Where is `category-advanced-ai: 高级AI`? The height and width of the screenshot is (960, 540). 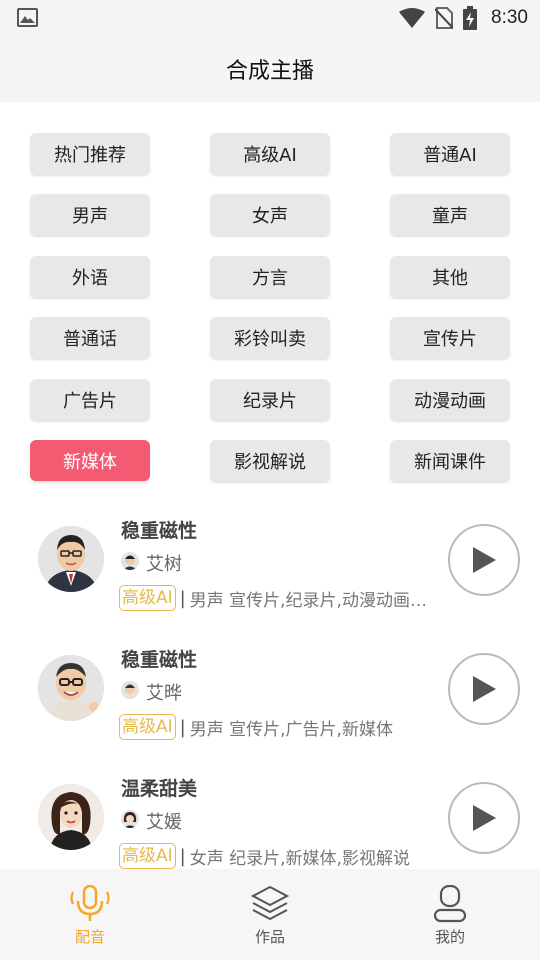 category-advanced-ai: 高级AI is located at coordinates (270, 153).